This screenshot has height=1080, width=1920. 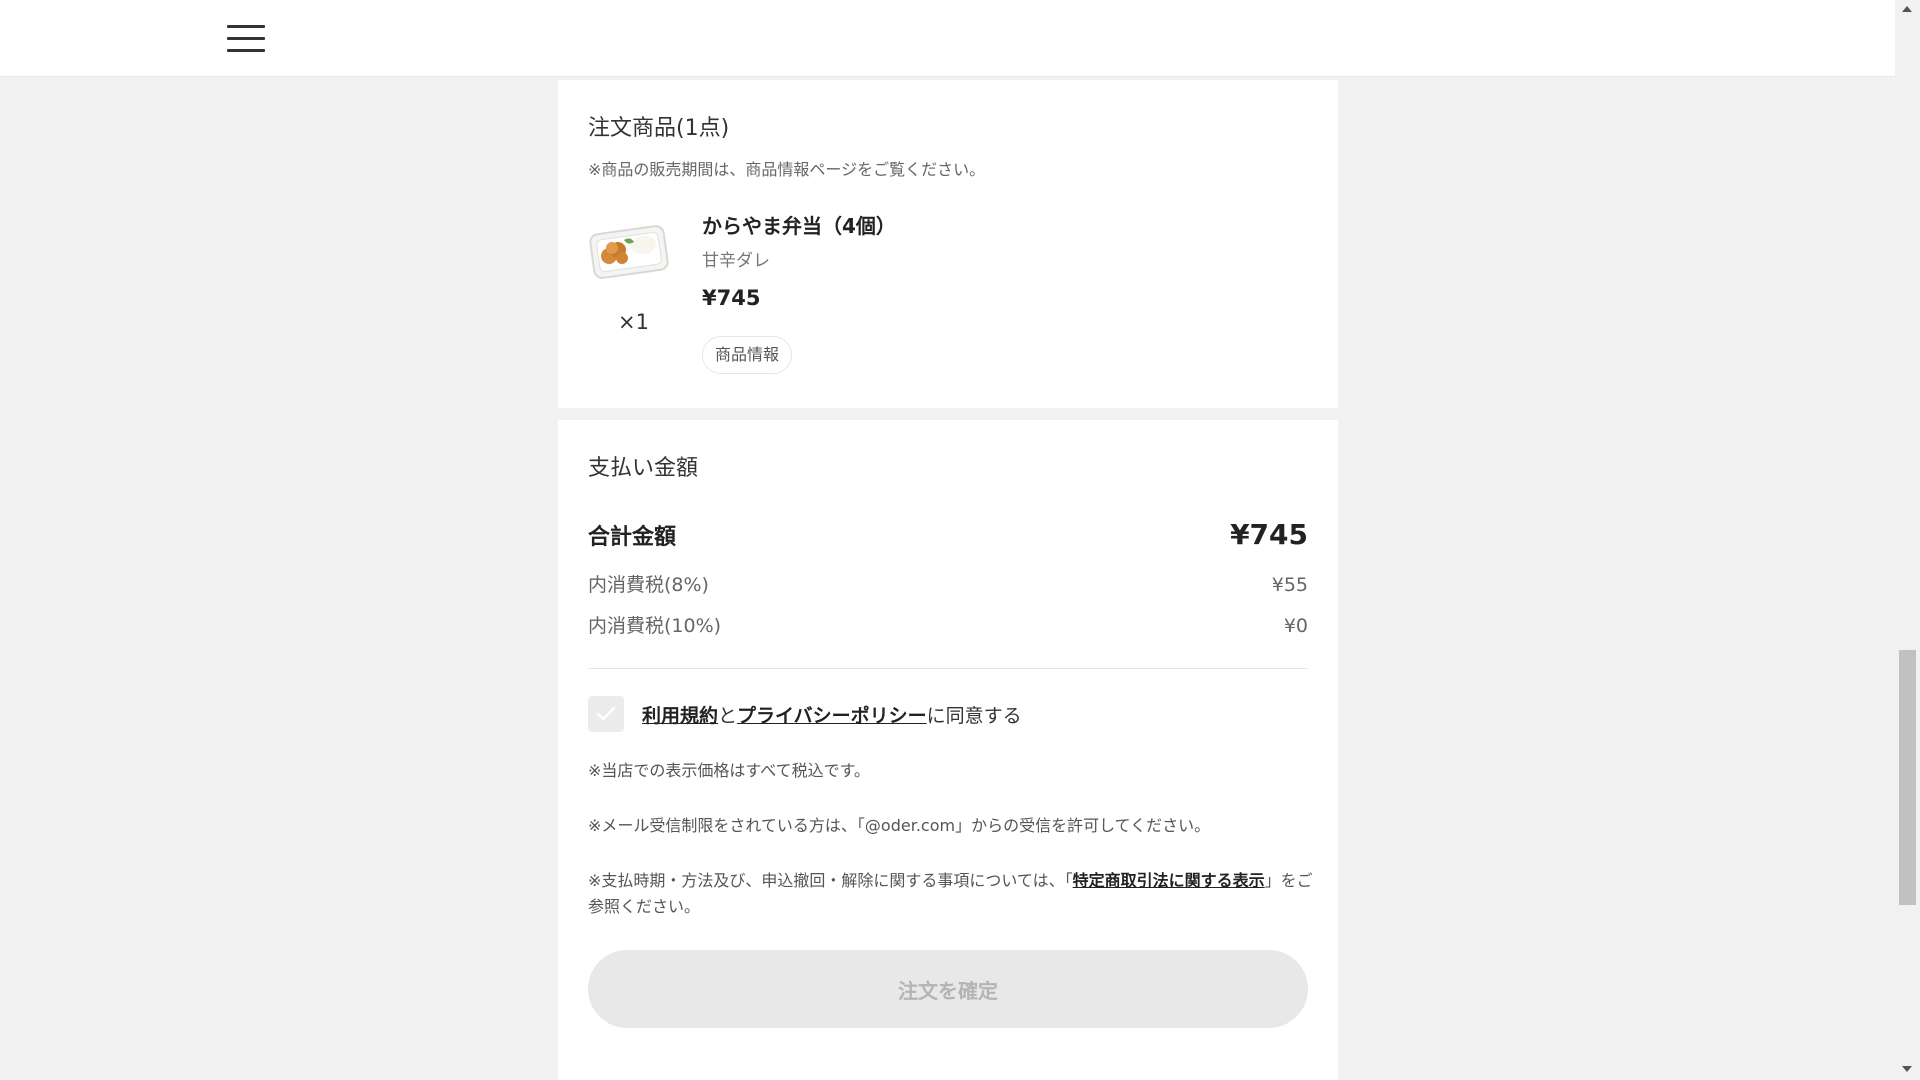 What do you see at coordinates (643, 468) in the screenshot?
I see `payment-title: 支払い金額` at bounding box center [643, 468].